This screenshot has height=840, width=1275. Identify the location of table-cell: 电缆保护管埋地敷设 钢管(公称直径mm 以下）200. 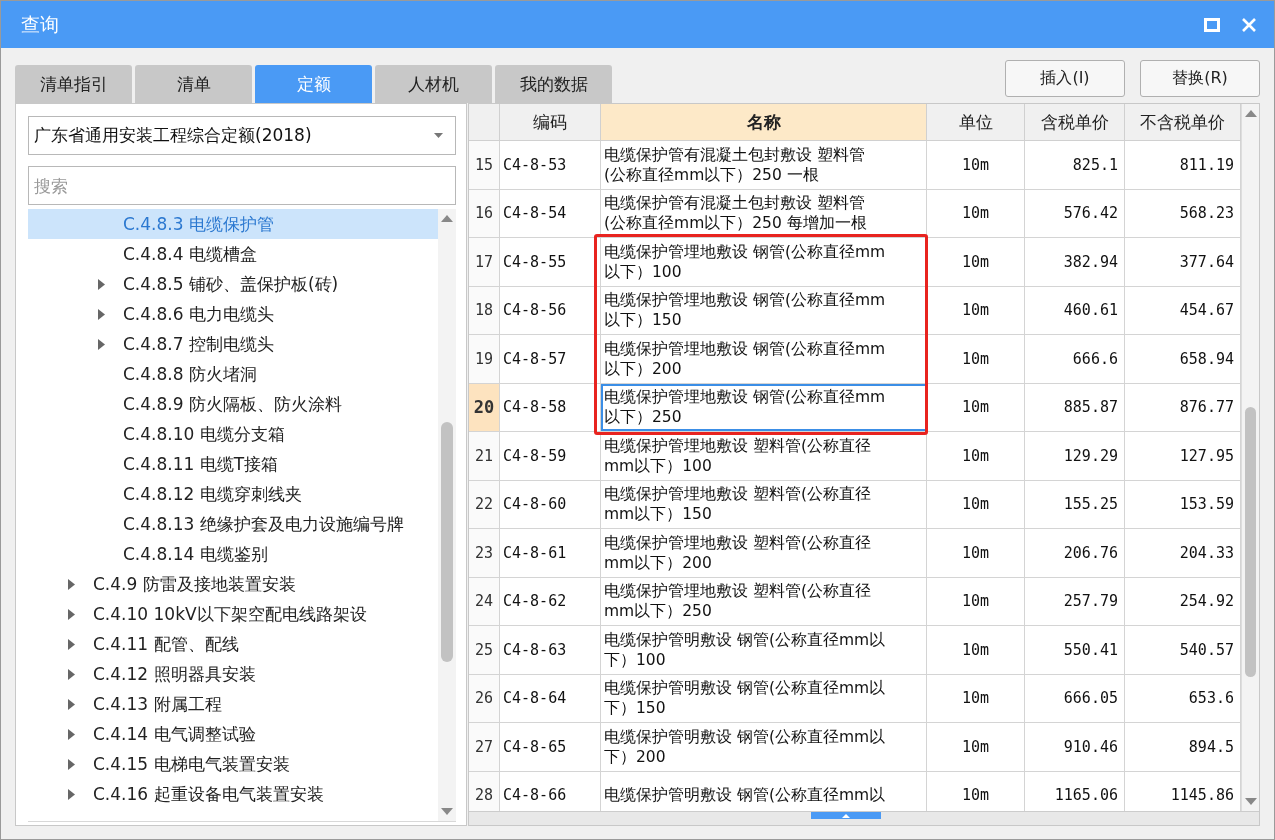
(764, 359).